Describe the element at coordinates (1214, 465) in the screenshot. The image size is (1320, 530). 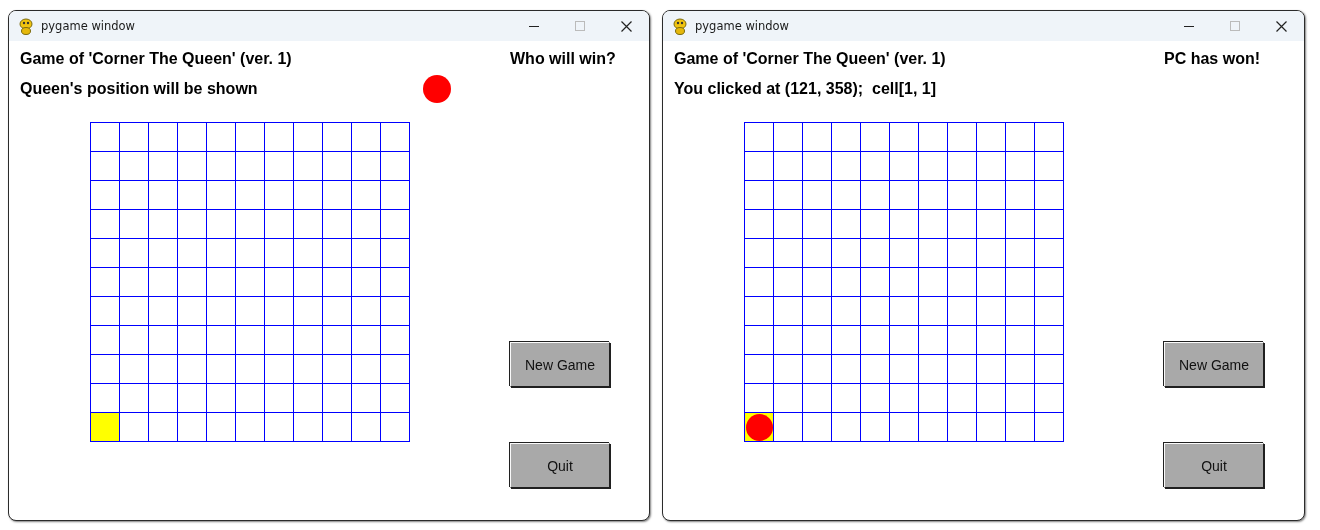
I see `quit-button: Quit` at that location.